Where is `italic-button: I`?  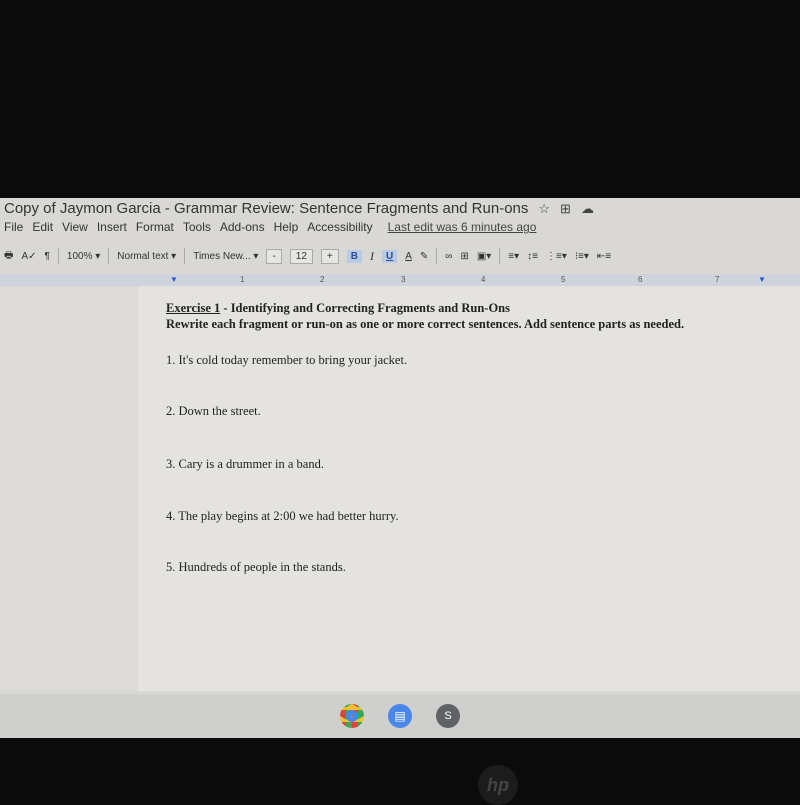
italic-button: I is located at coordinates (372, 256).